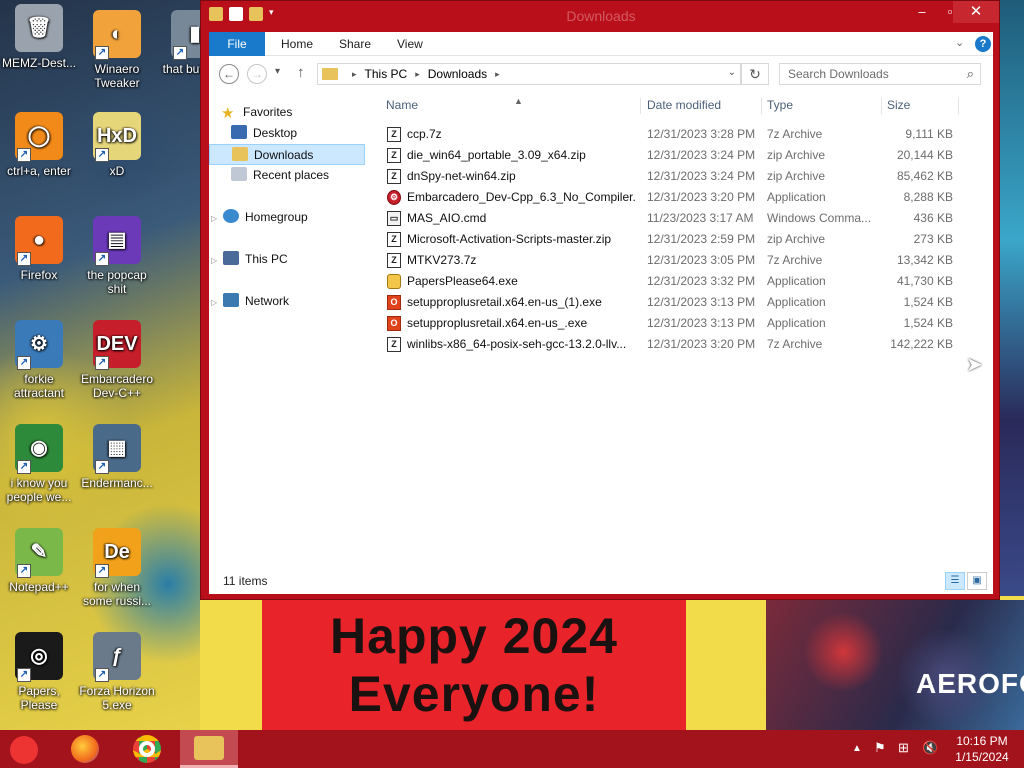  I want to click on desktop-shortcut: ƒ ↗ Forza Horizon 5.exe, so click(117, 672).